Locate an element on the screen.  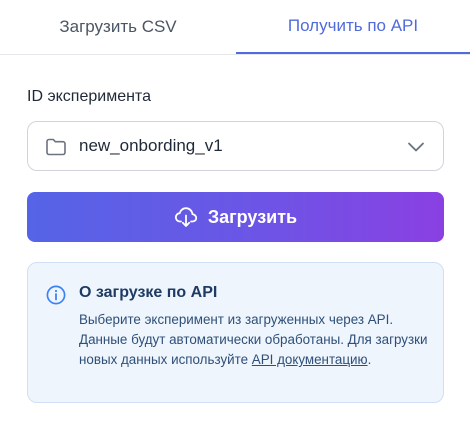
api-docs-link: API документацию is located at coordinates (310, 359).